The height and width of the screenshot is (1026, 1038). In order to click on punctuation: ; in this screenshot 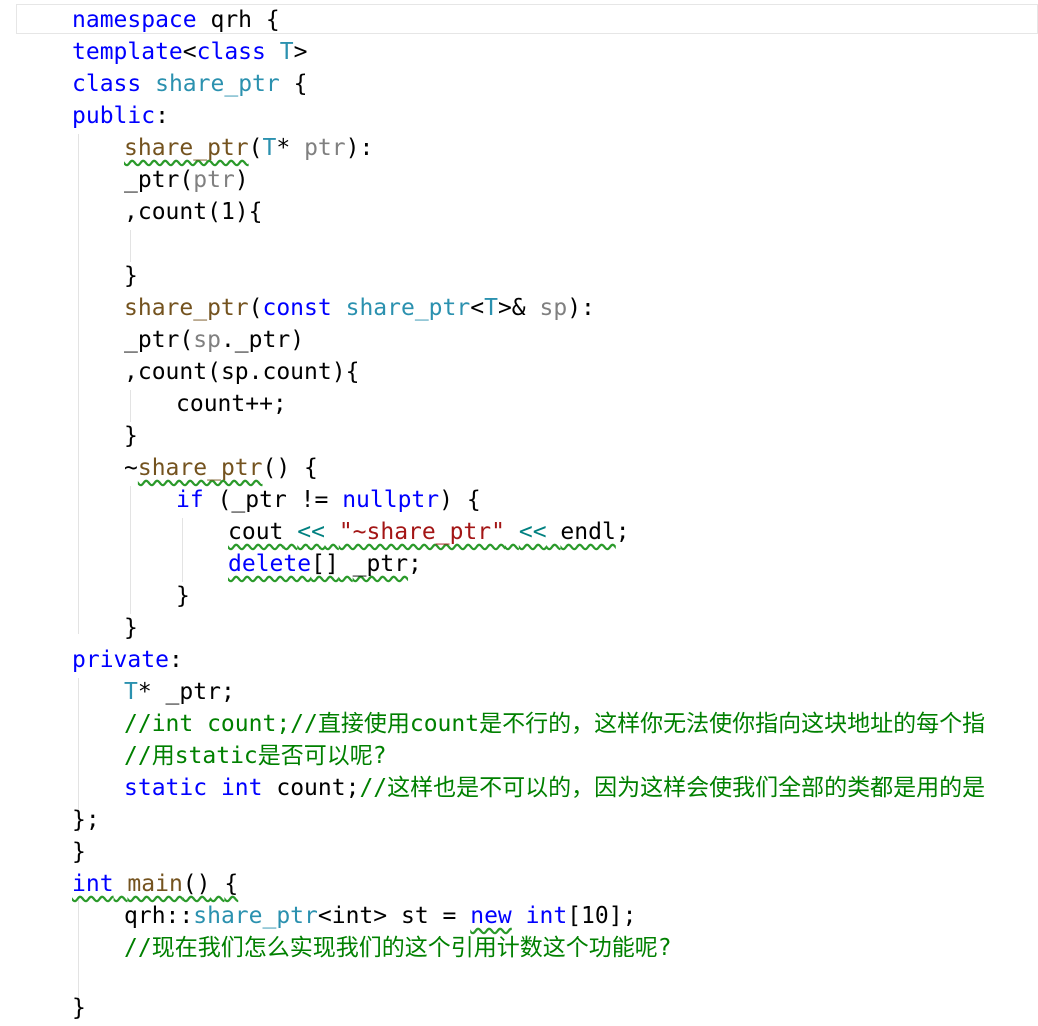, I will do `click(622, 532)`.